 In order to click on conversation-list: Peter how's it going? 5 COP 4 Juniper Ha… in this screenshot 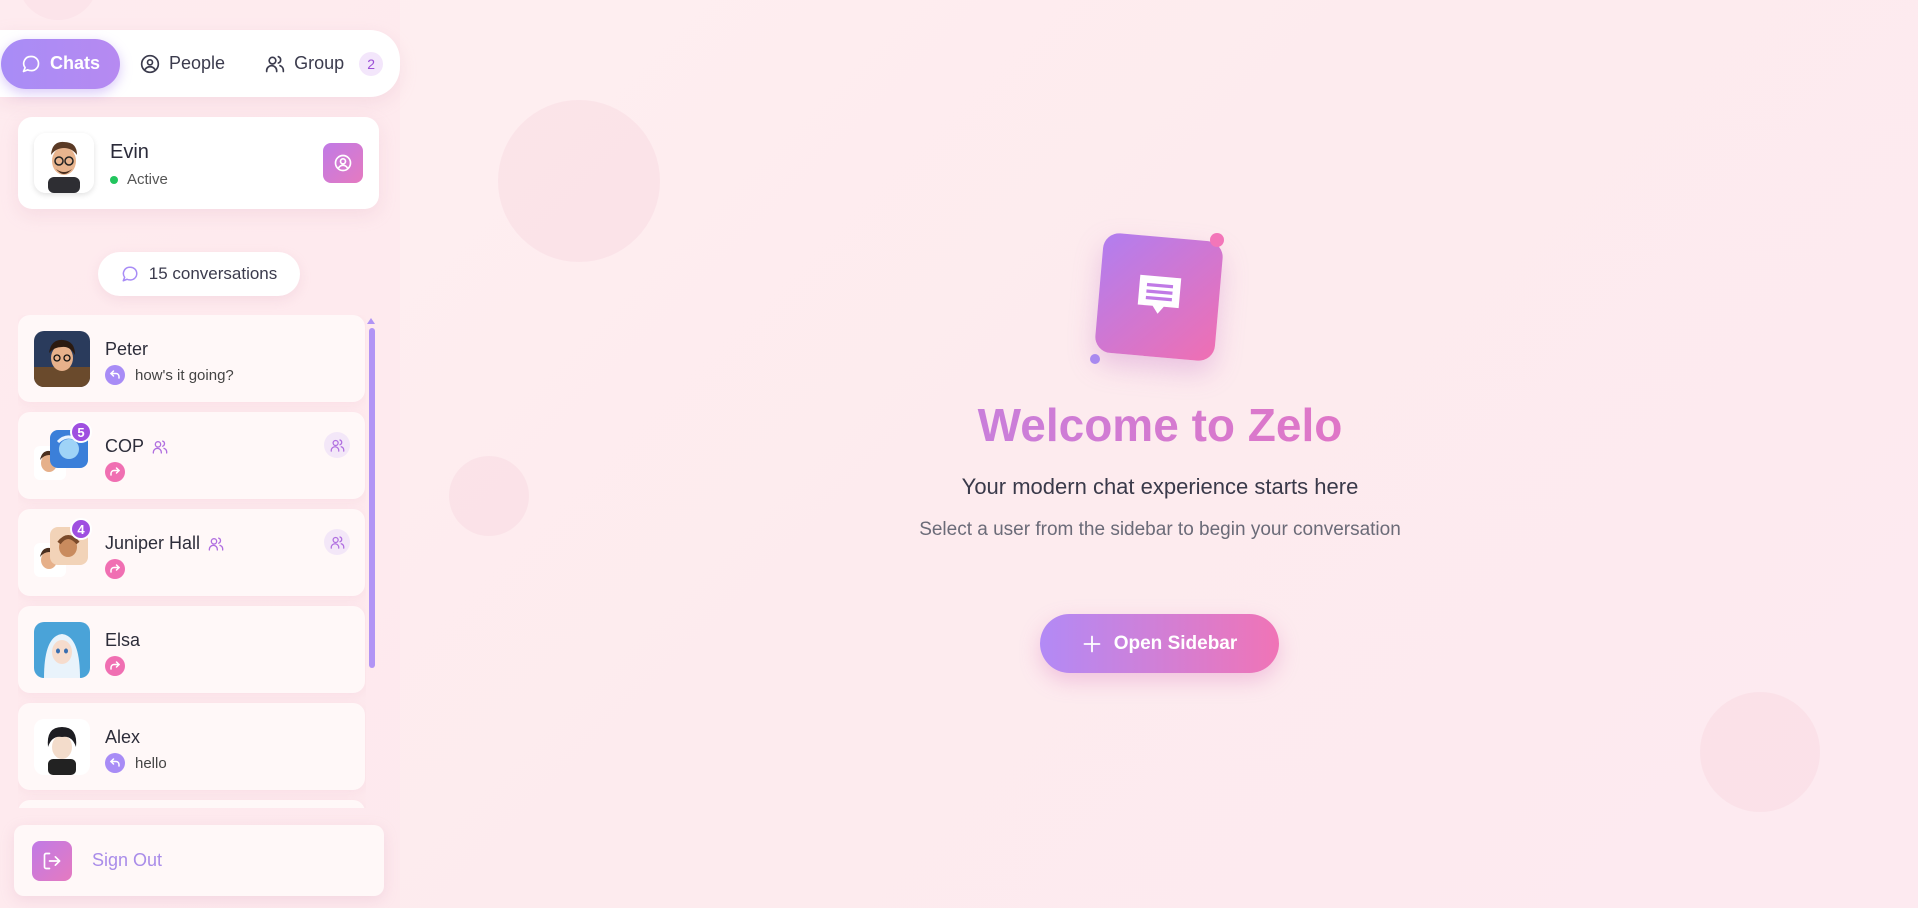, I will do `click(192, 561)`.